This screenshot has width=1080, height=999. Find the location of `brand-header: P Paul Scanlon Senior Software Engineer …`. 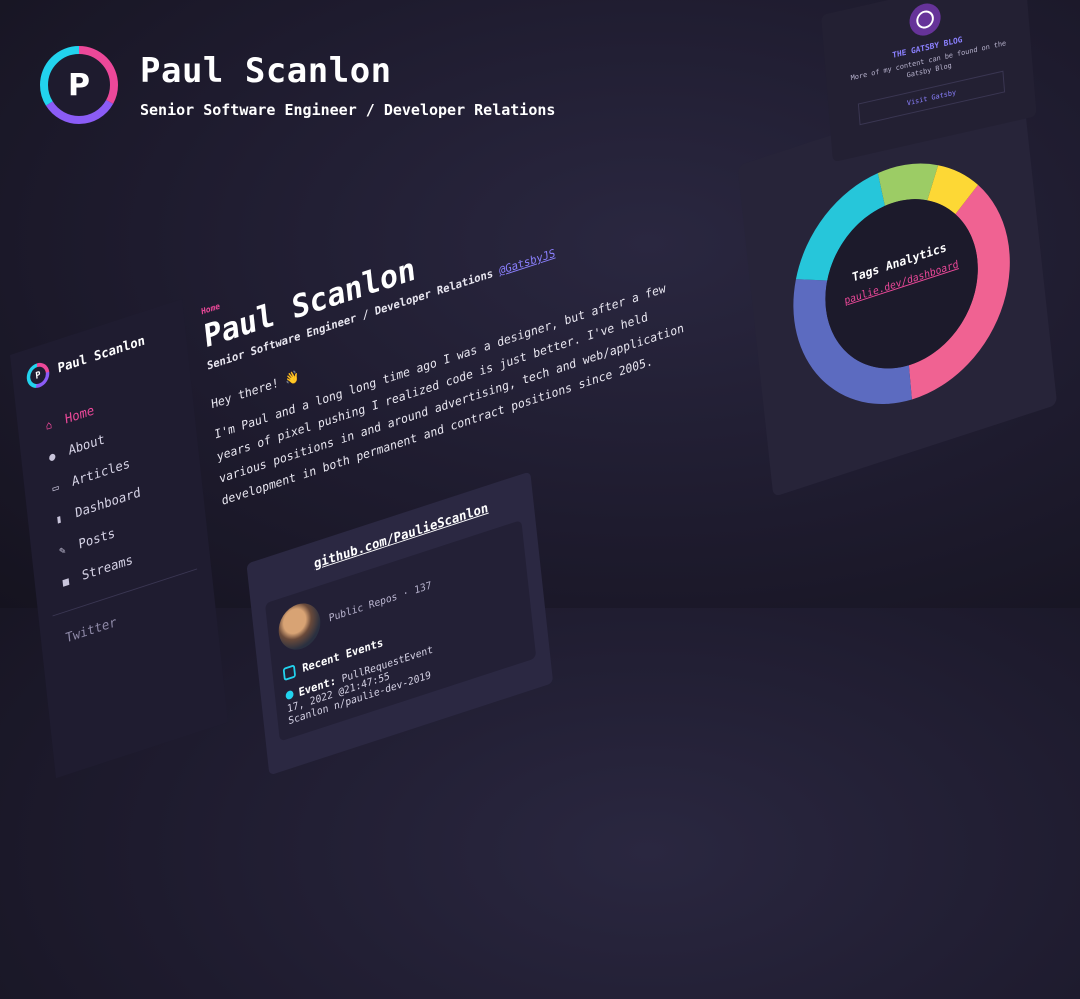

brand-header: P Paul Scanlon Senior Software Engineer … is located at coordinates (296, 85).